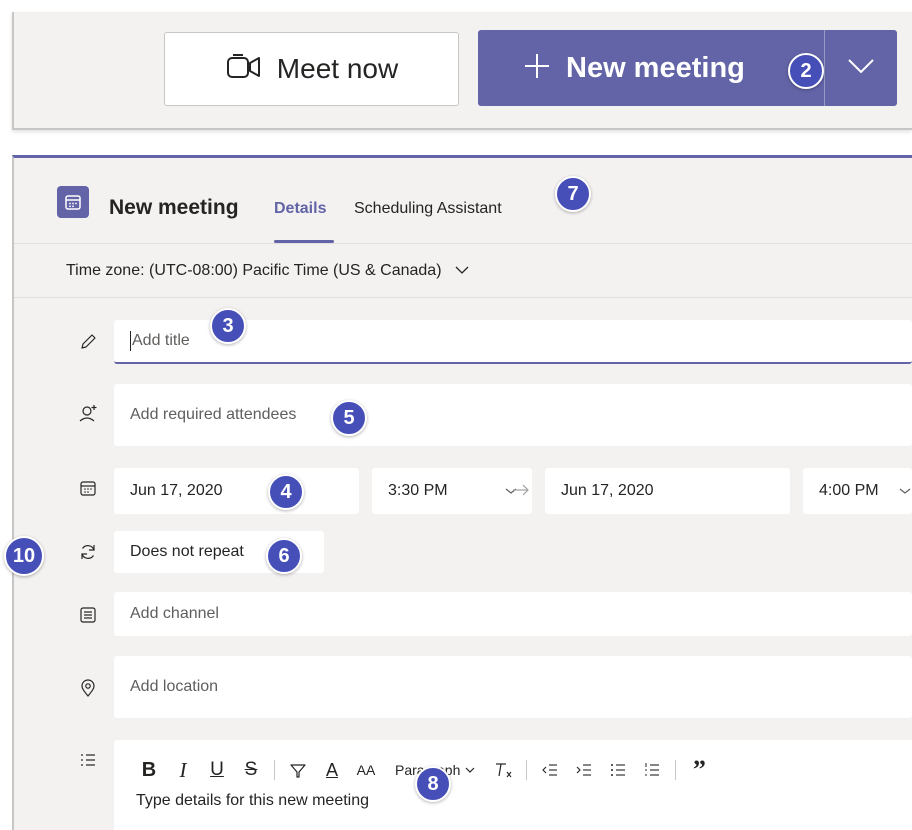  Describe the element at coordinates (300, 209) in the screenshot. I see `tab-details: Details` at that location.